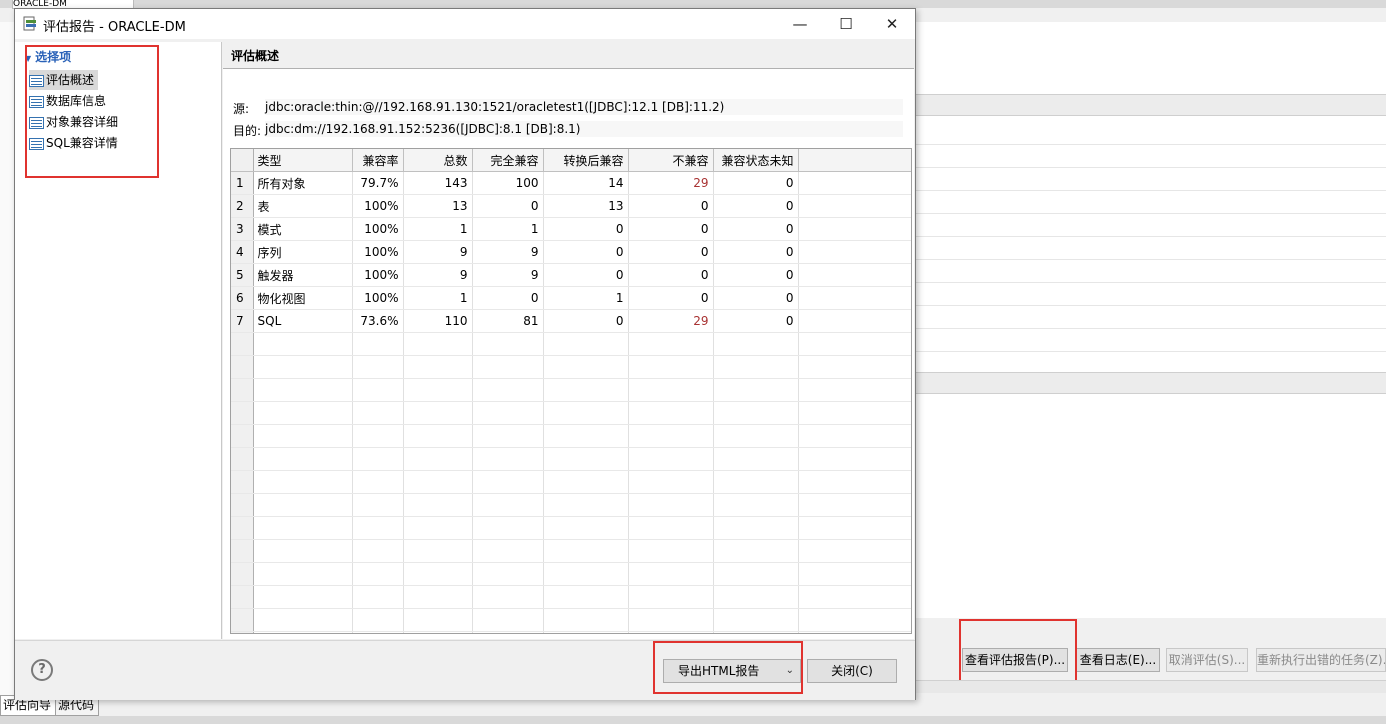 The height and width of the screenshot is (724, 1386). Describe the element at coordinates (242, 321) in the screenshot. I see `row-number: 7` at that location.